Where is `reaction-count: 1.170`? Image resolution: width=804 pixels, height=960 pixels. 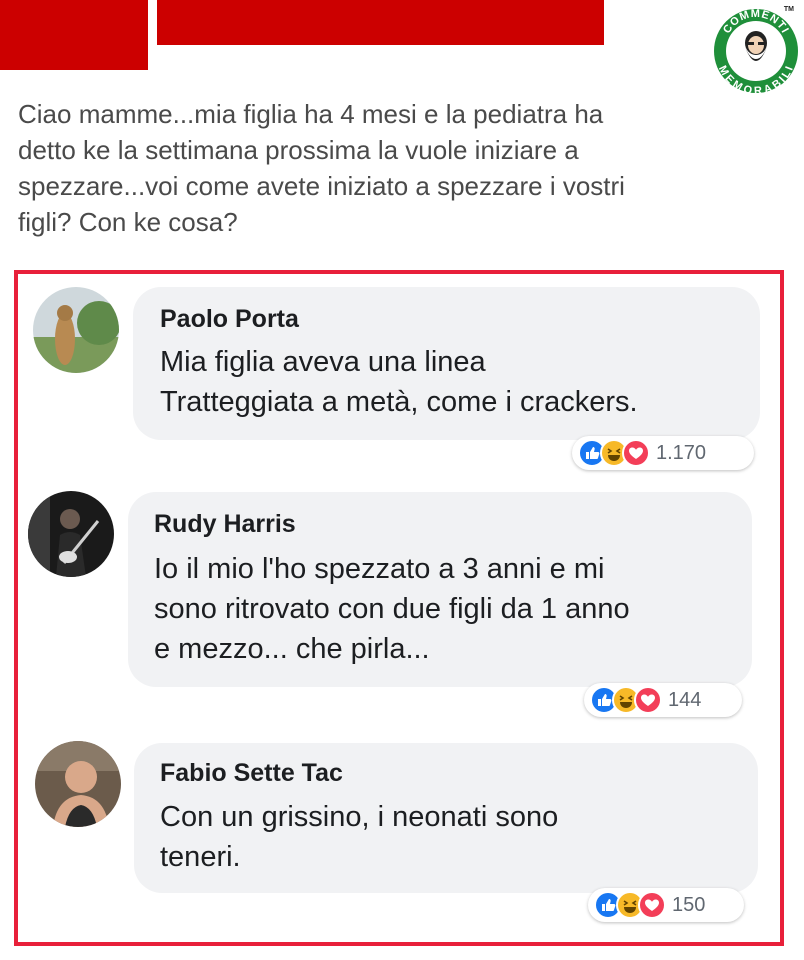
reaction-count: 1.170 is located at coordinates (681, 452).